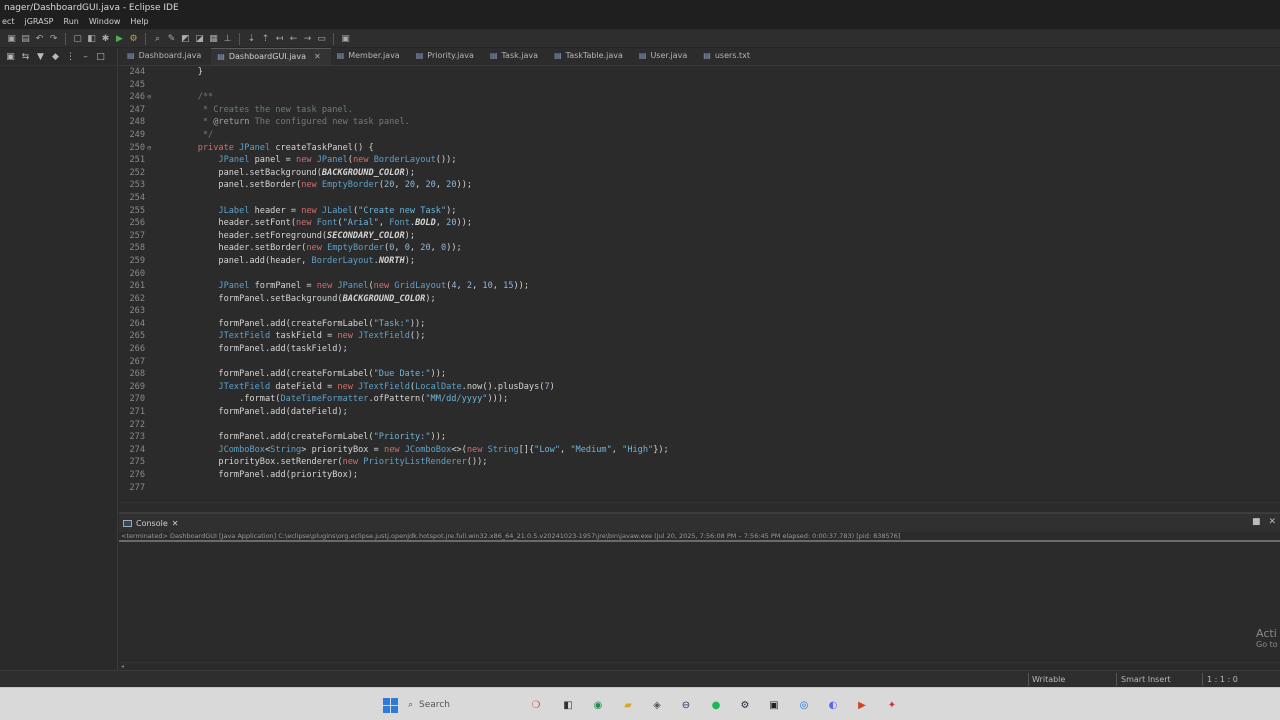  What do you see at coordinates (467, 705) in the screenshot?
I see `taskbar-search: ⌕ Search` at bounding box center [467, 705].